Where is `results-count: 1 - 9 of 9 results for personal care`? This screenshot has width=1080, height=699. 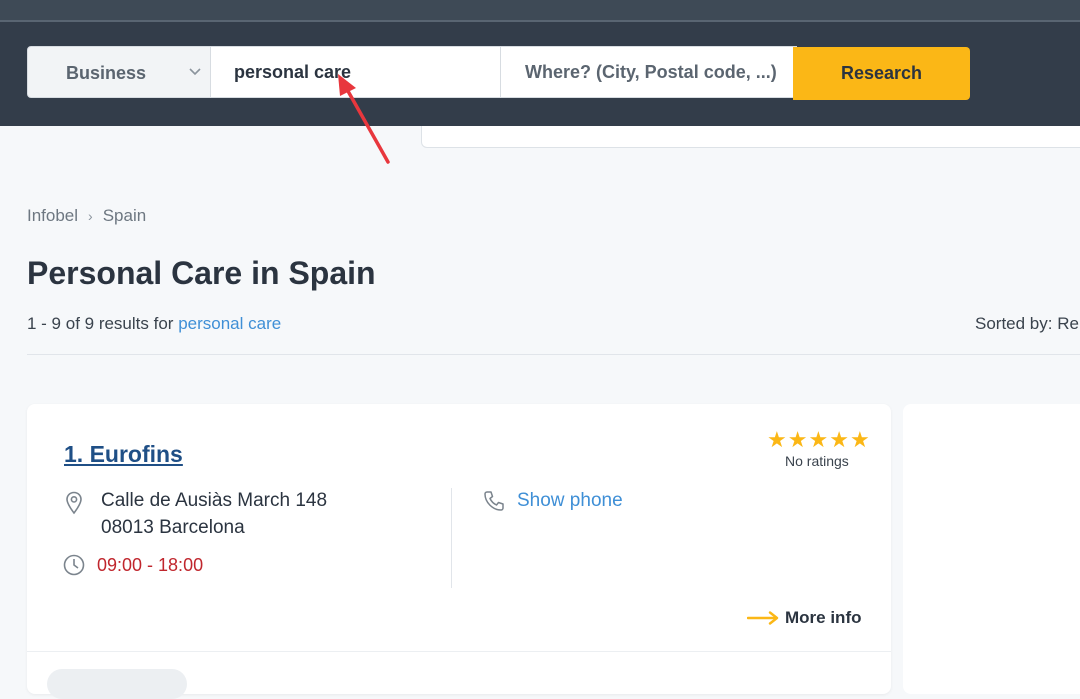
results-count: 1 - 9 of 9 results for personal care is located at coordinates (154, 324).